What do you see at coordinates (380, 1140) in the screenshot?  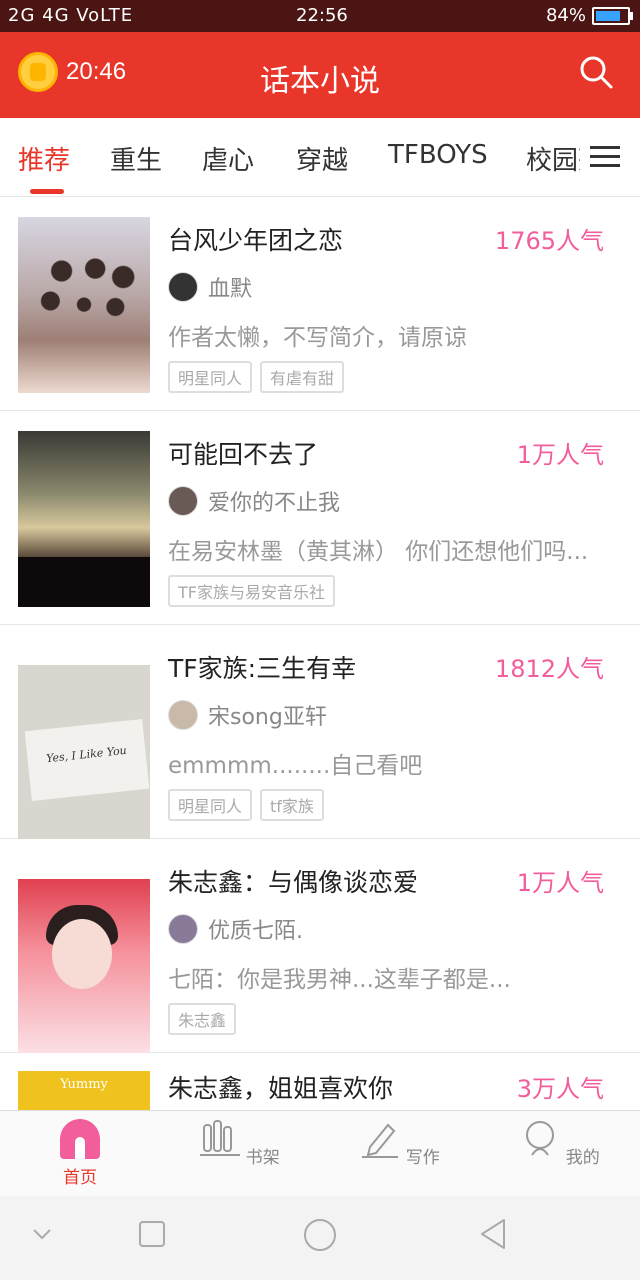 I see `pen-icon` at bounding box center [380, 1140].